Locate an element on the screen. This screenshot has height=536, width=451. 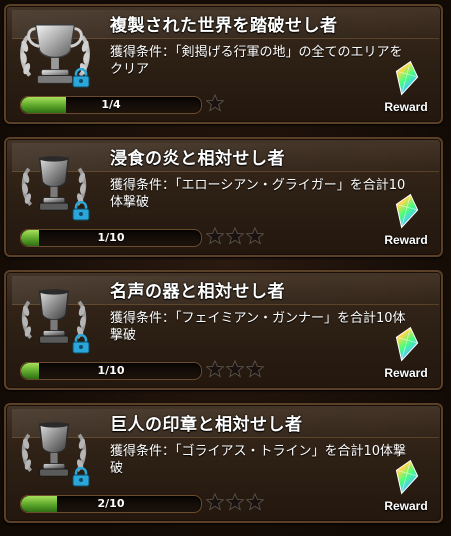
achievement-title: 浸食の炎と相対せし者 is located at coordinates (197, 159).